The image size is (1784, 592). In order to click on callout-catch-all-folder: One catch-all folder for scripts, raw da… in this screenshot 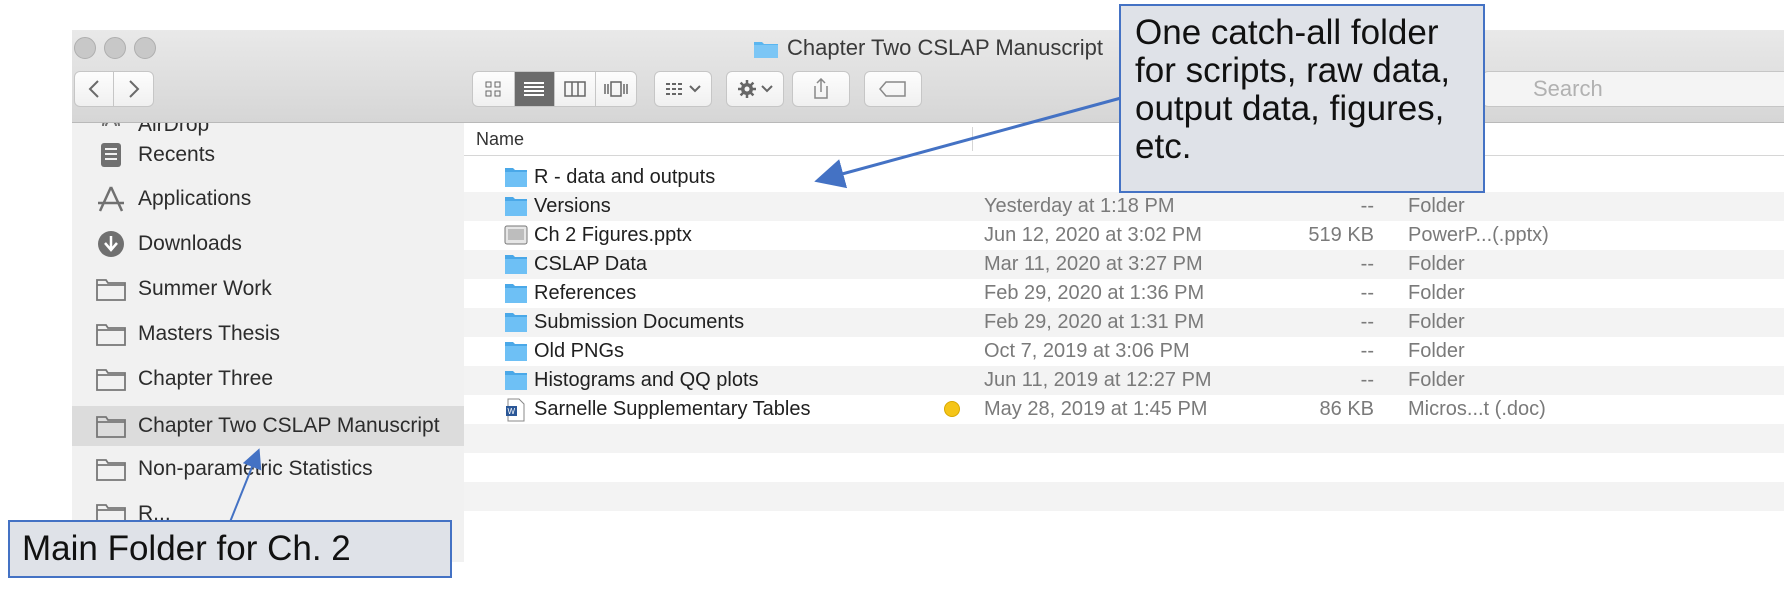, I will do `click(1302, 98)`.